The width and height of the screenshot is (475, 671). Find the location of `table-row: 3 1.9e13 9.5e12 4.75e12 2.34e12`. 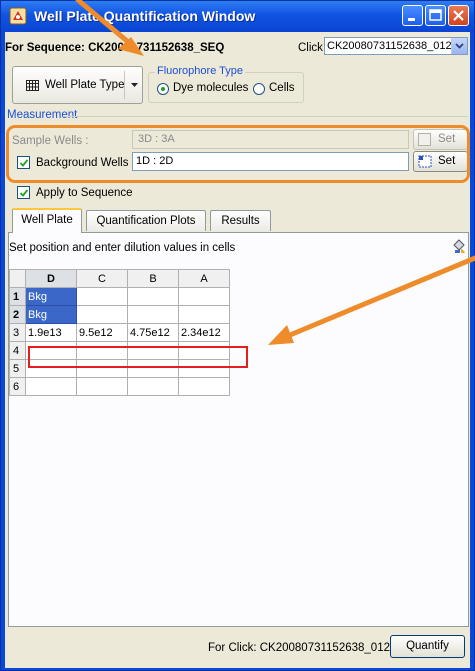

table-row: 3 1.9e13 9.5e12 4.75e12 2.34e12 is located at coordinates (119, 332).